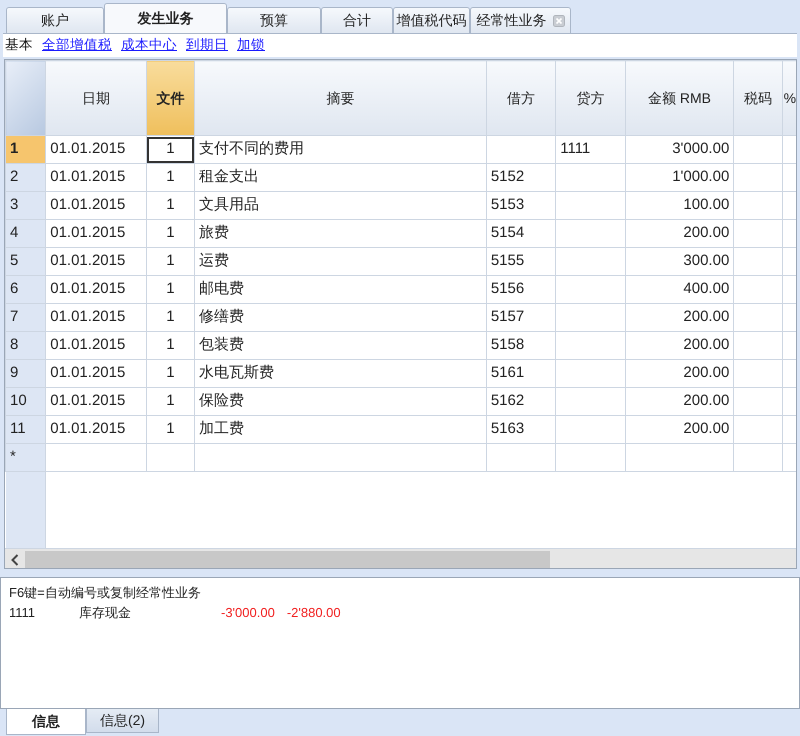  What do you see at coordinates (165, 18) in the screenshot?
I see `tab: 发生业务` at bounding box center [165, 18].